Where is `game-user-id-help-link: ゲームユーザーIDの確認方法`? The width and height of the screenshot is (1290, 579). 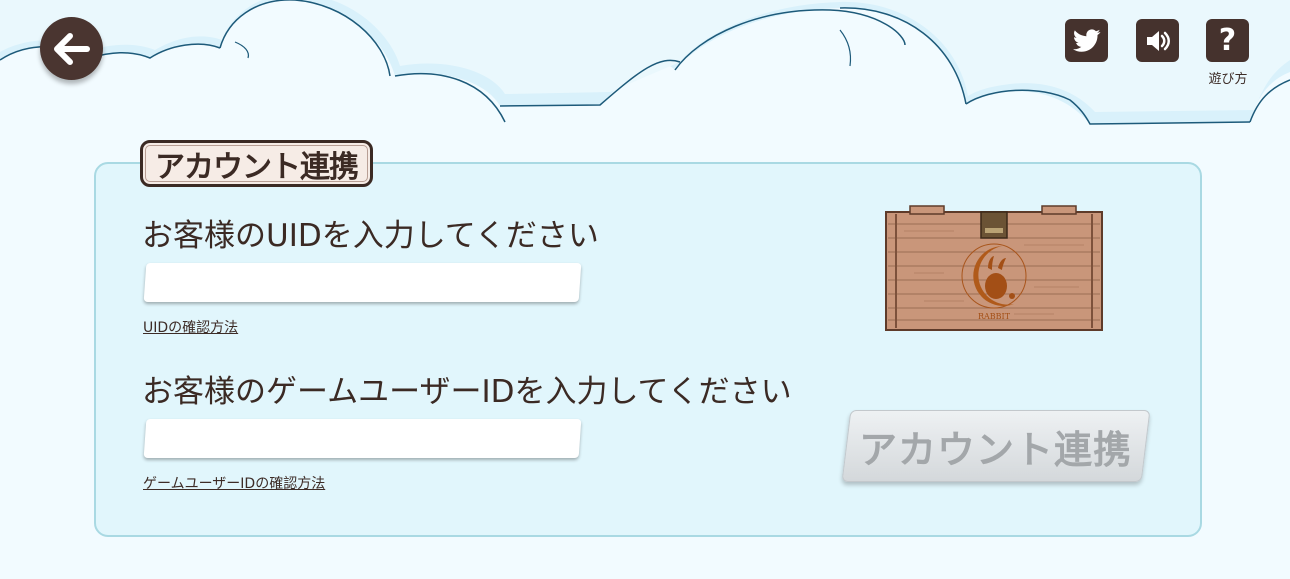 game-user-id-help-link: ゲームユーザーIDの確認方法 is located at coordinates (234, 483).